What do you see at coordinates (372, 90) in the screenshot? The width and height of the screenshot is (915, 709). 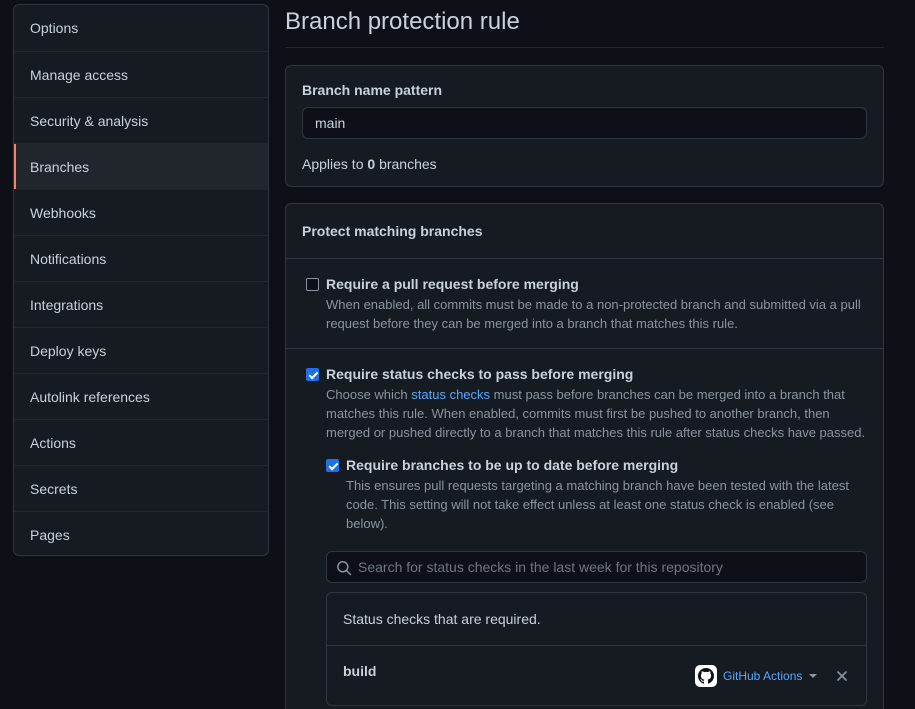 I see `branch-pattern-label: Branch name pattern` at bounding box center [372, 90].